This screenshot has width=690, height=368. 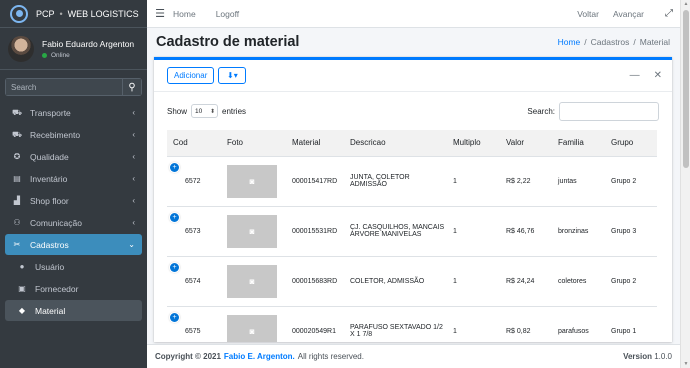 What do you see at coordinates (253, 181) in the screenshot?
I see `cell-foto: ◙` at bounding box center [253, 181].